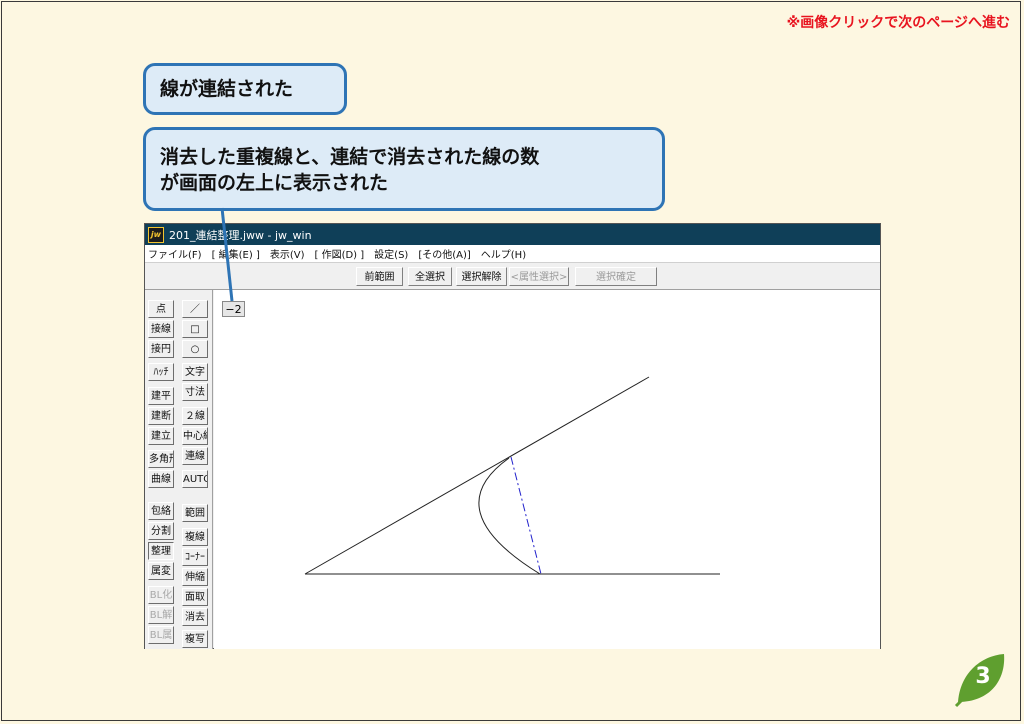  I want to click on tool-divide: 分割, so click(161, 531).